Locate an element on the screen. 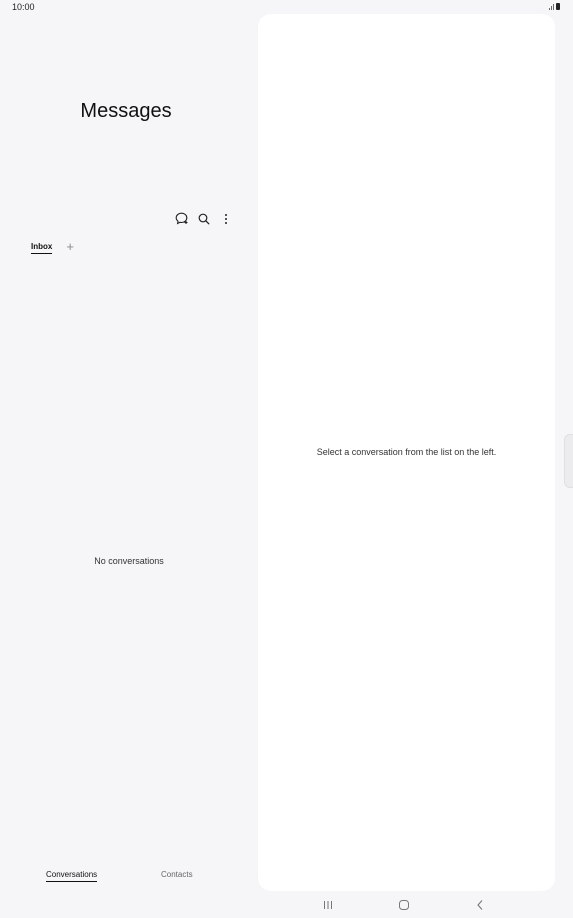 This screenshot has height=918, width=573. status-time: 10:00 is located at coordinates (23, 7).